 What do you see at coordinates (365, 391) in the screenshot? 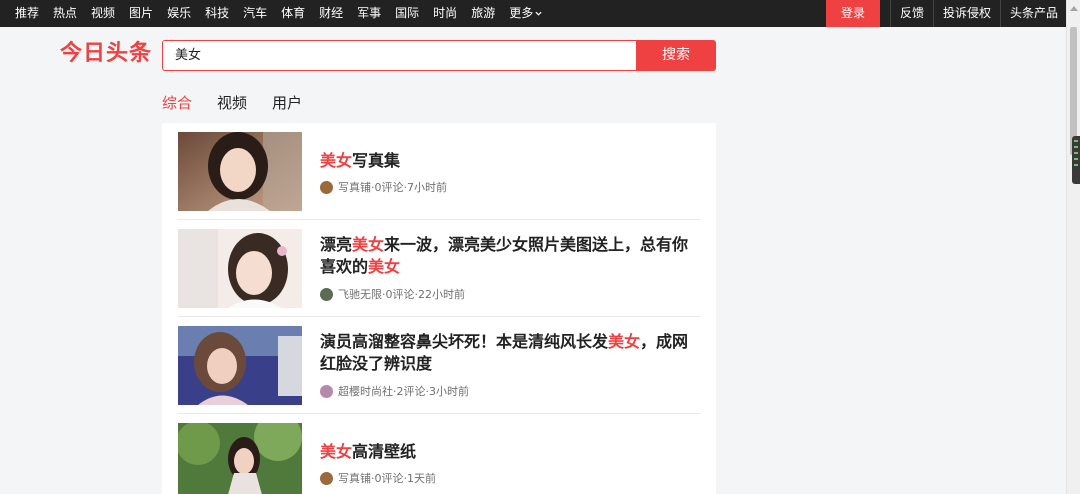
I see `author-name: 超樱时尚社` at bounding box center [365, 391].